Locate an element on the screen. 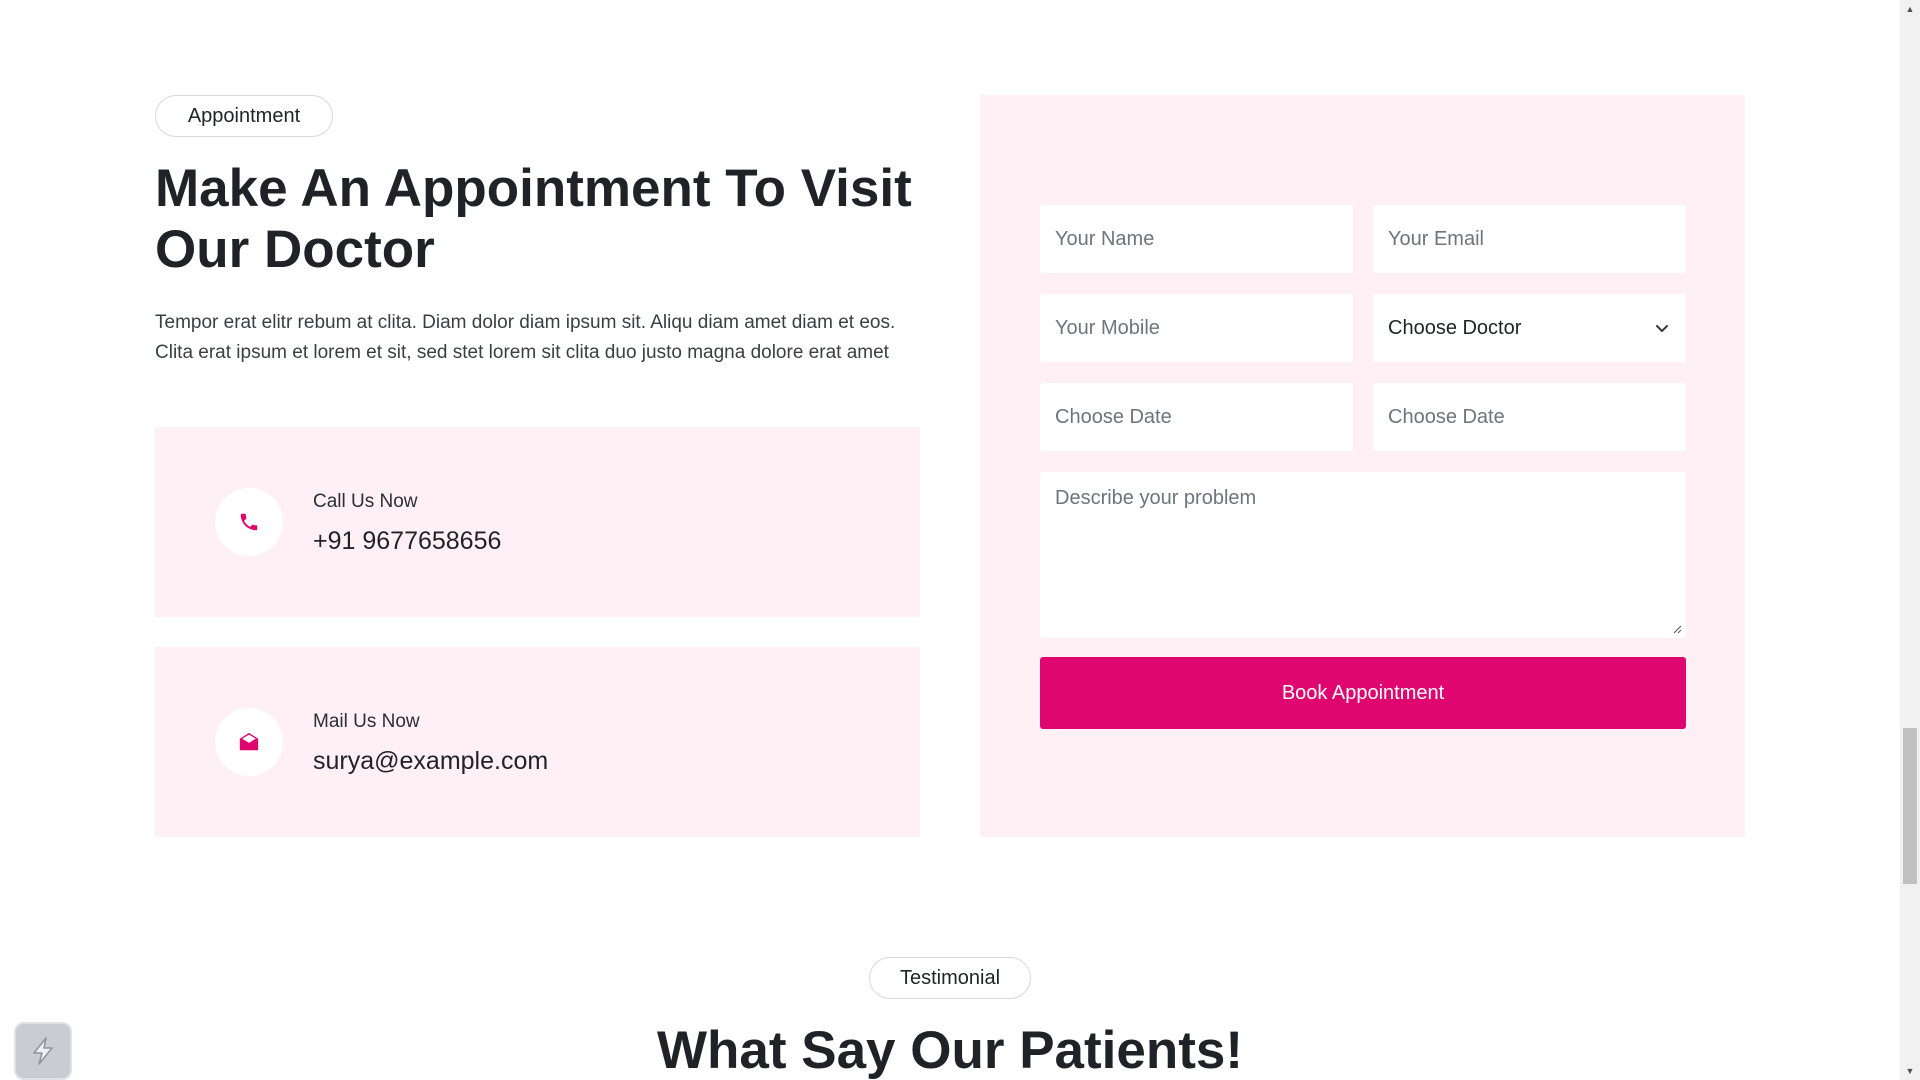  floating-widget-button is located at coordinates (43, 1051).